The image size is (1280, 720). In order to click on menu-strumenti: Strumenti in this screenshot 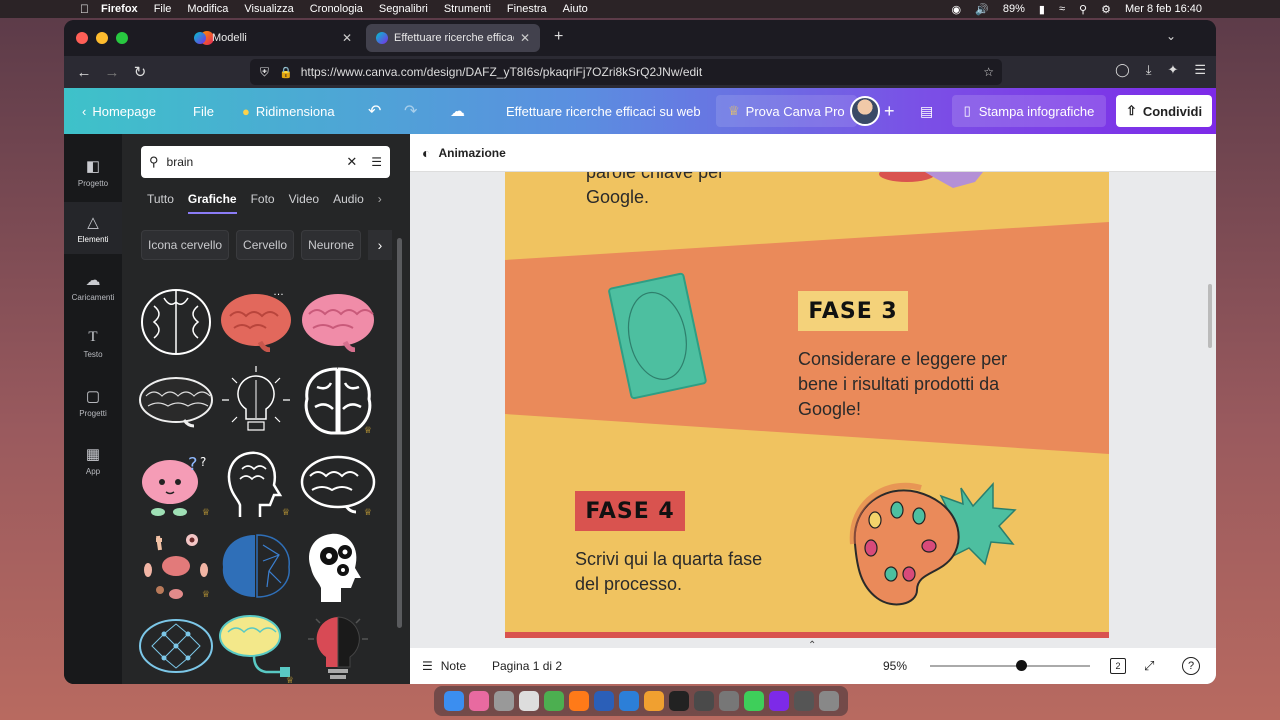, I will do `click(467, 9)`.